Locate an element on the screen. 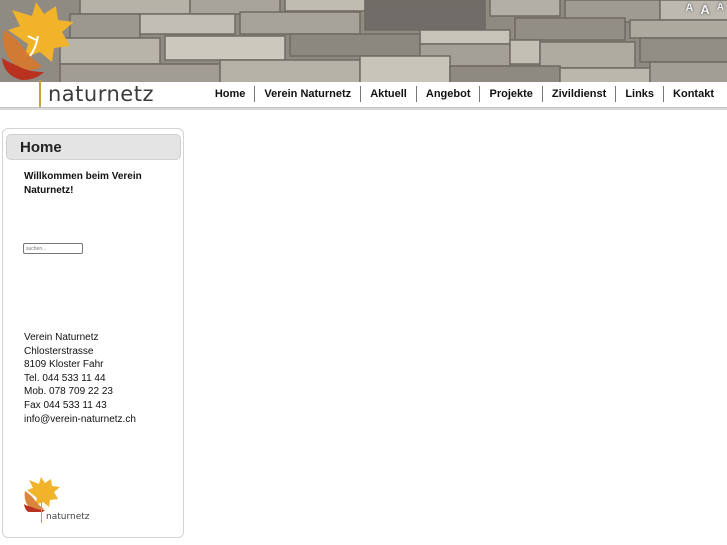 This screenshot has height=545, width=727. contact-email-link: info@verein-naturnetz.ch is located at coordinates (80, 420).